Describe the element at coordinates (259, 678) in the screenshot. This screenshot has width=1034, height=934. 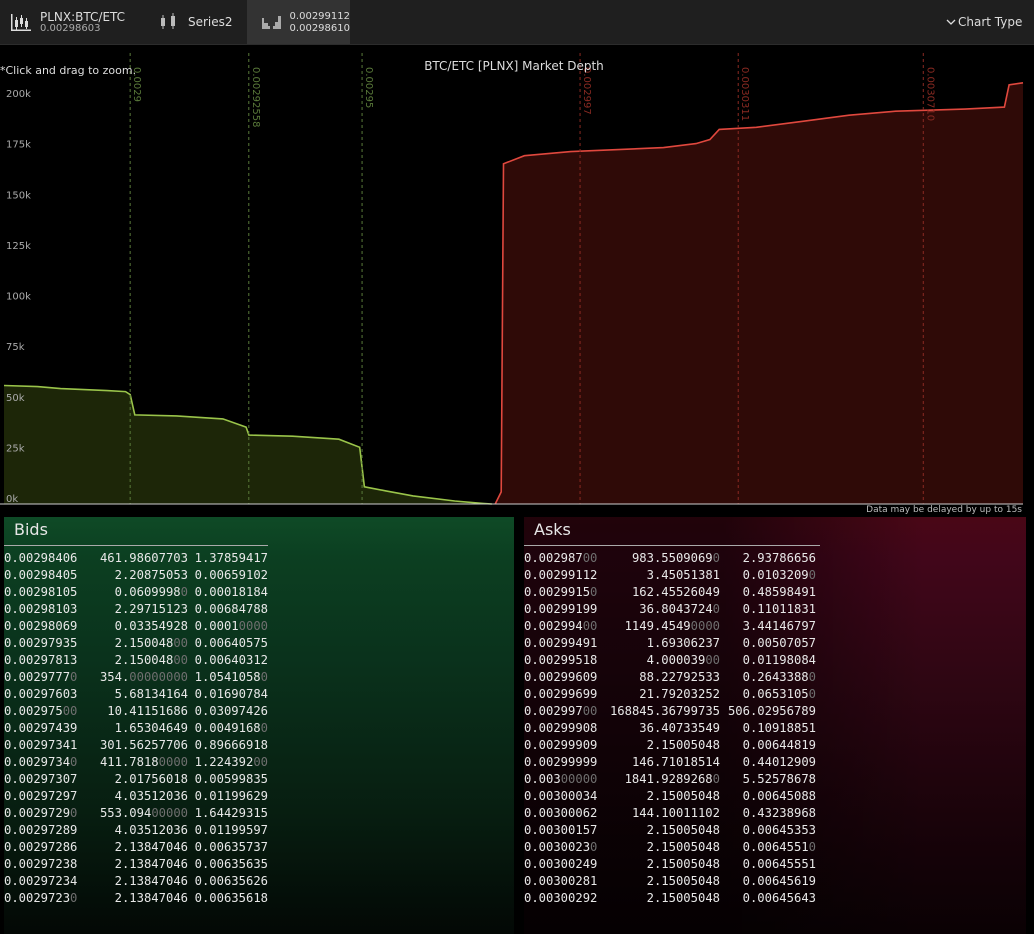
I see `bids-row: 0.00297770 354.00000000 1.05410580` at that location.